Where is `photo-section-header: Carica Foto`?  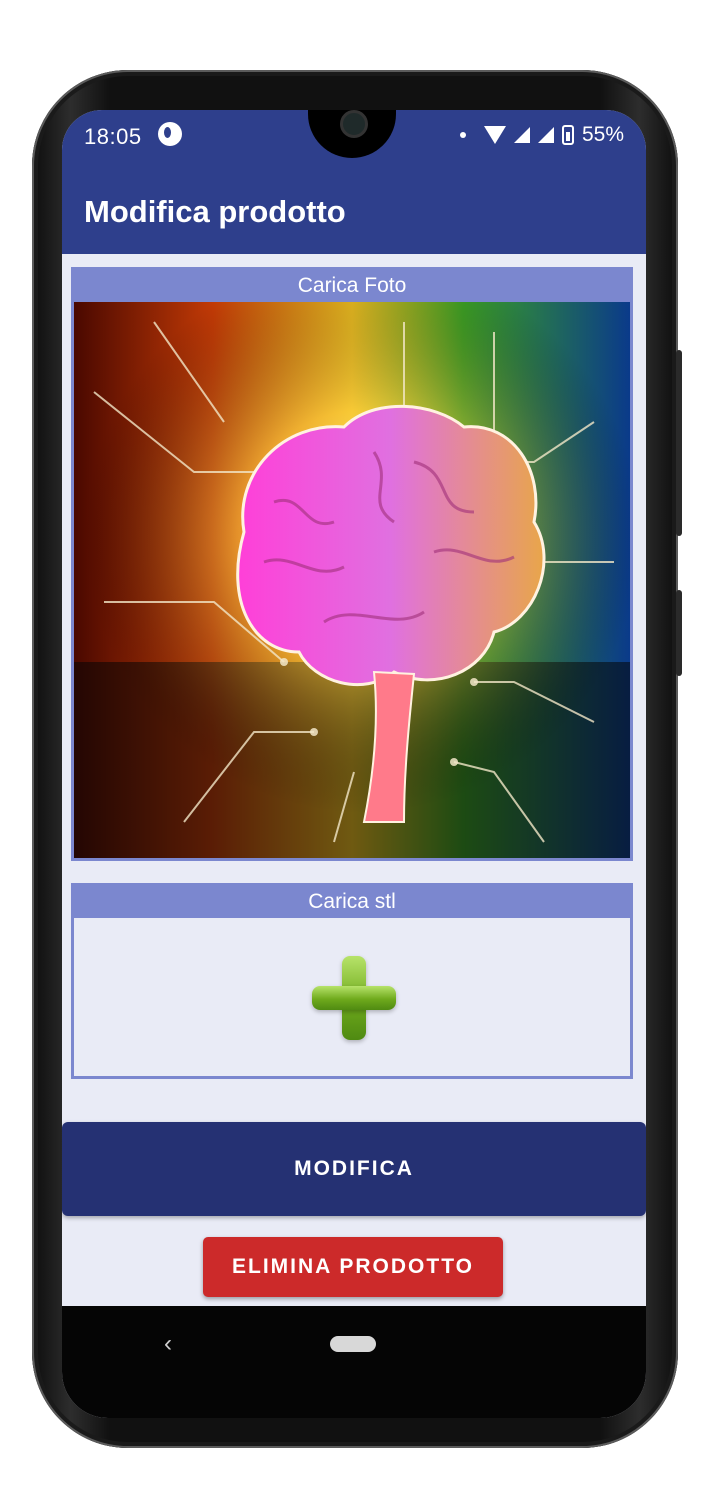 photo-section-header: Carica Foto is located at coordinates (352, 286).